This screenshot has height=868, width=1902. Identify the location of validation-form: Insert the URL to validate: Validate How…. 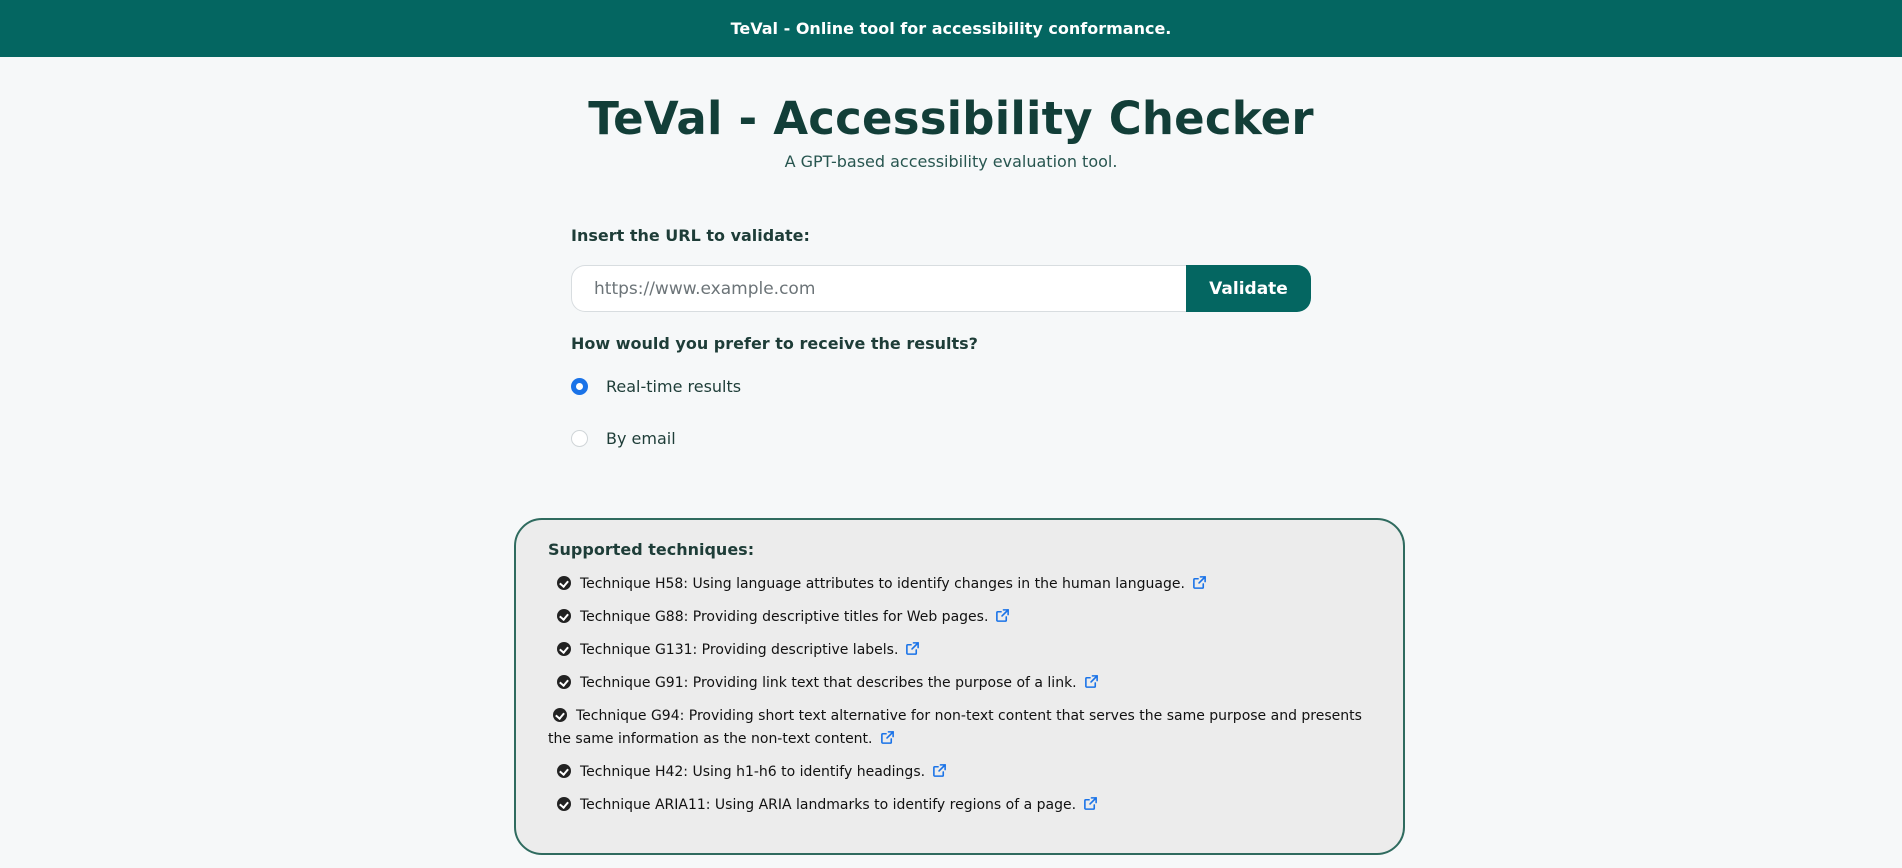
(941, 337).